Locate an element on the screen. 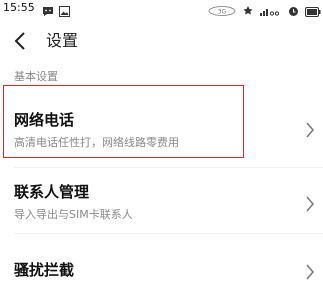 This screenshot has width=323, height=296. status-left-icons is located at coordinates (56, 11).